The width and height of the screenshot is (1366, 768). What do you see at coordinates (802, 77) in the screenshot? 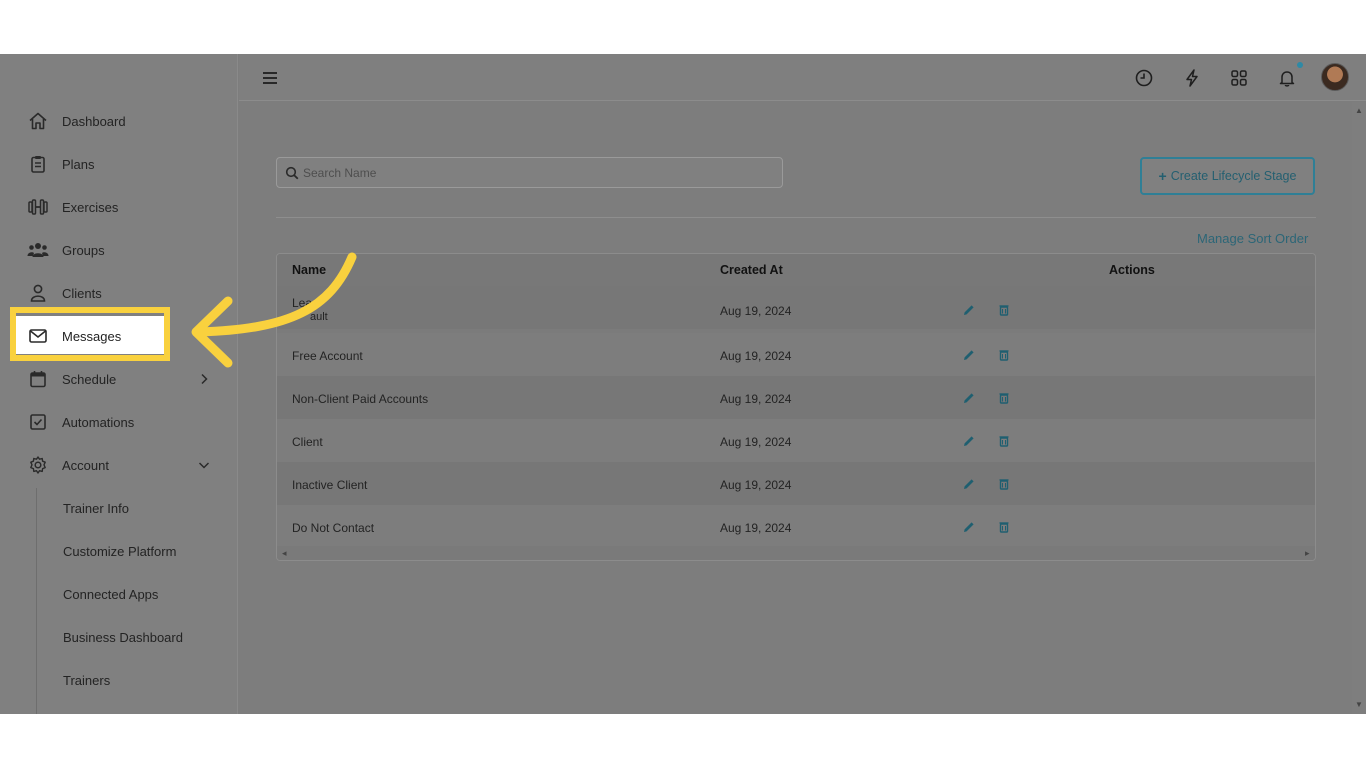
I see `topbar` at bounding box center [802, 77].